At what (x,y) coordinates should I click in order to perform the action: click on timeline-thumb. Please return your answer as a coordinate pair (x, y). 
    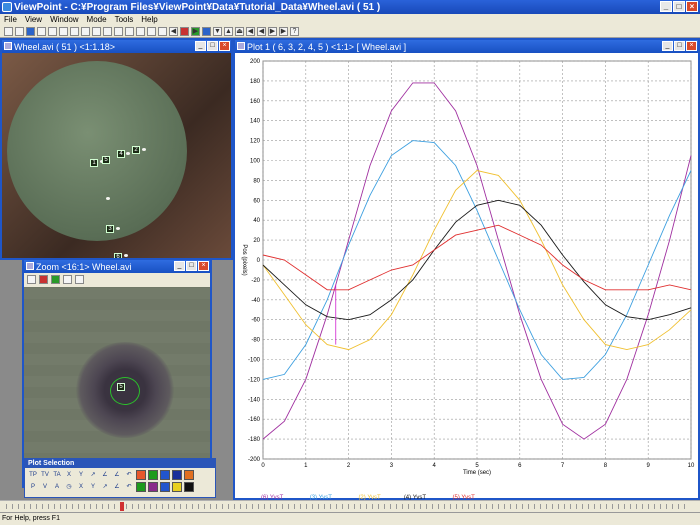
    Looking at the image, I should click on (122, 506).